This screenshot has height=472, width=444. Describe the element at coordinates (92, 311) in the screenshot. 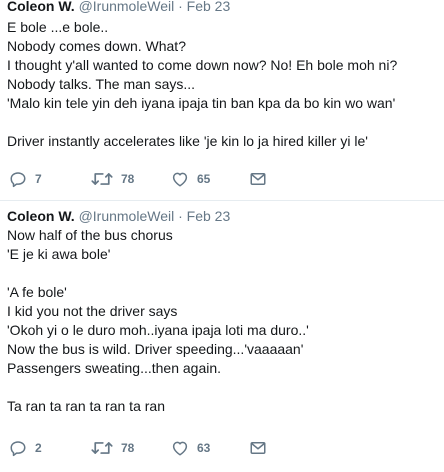

I see `tweet-line: I kid you not the driver says` at that location.